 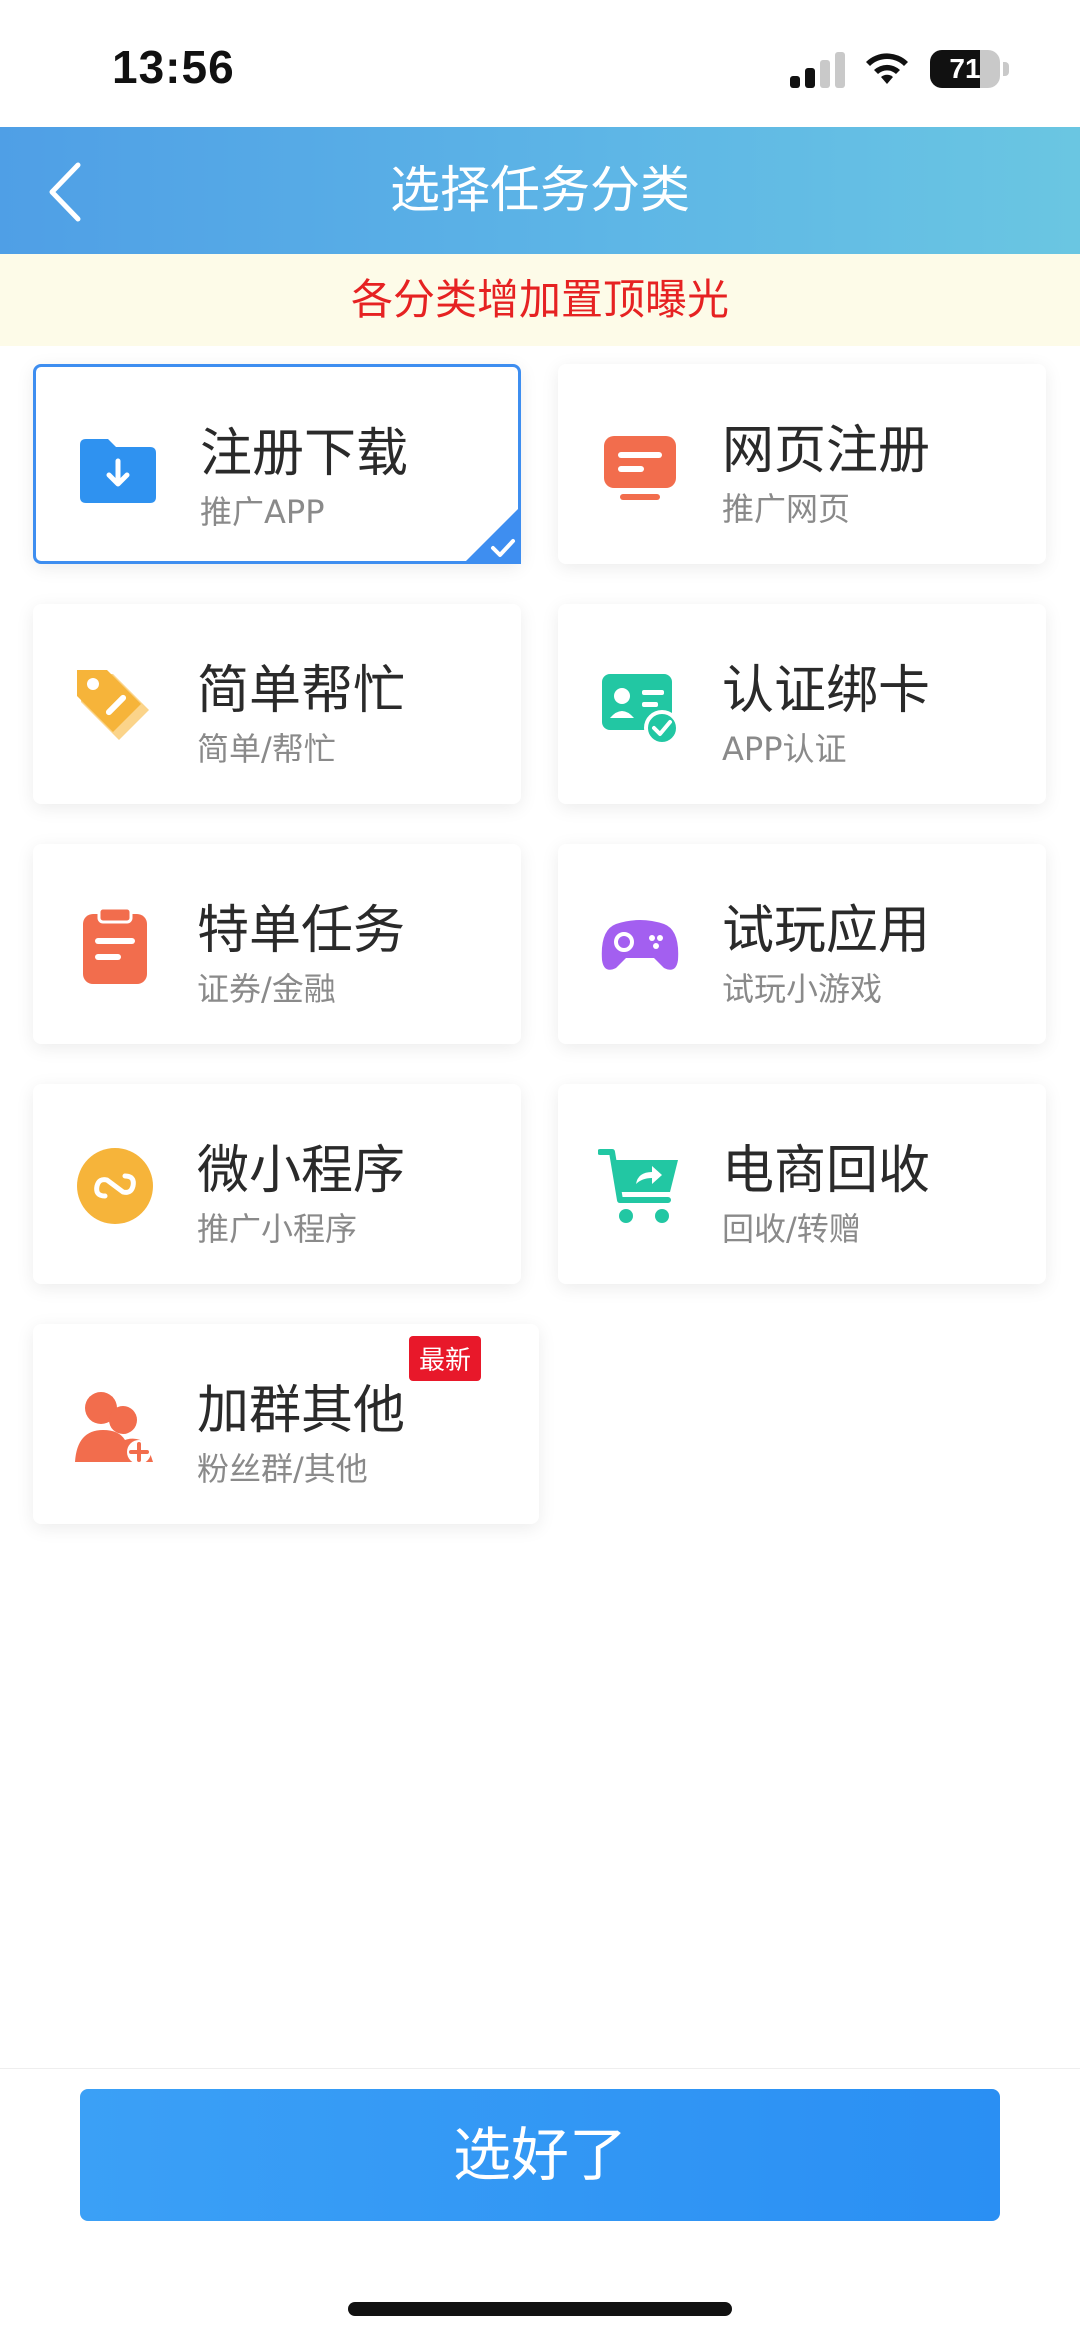 What do you see at coordinates (304, 454) in the screenshot?
I see `category-title: 注册下载` at bounding box center [304, 454].